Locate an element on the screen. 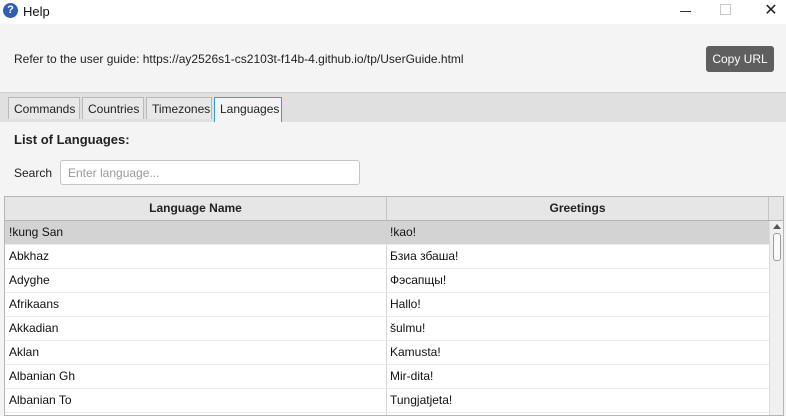 The height and width of the screenshot is (416, 786). language-name-cell: Albanian To is located at coordinates (40, 400).